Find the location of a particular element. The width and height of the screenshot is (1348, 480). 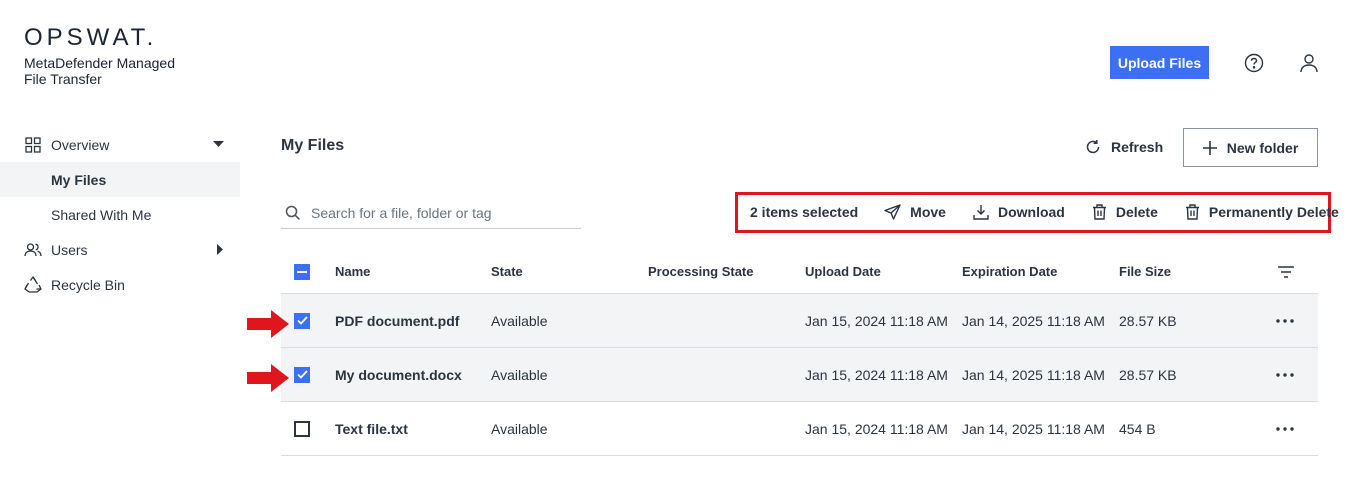

refresh-button: Refresh is located at coordinates (1124, 147).